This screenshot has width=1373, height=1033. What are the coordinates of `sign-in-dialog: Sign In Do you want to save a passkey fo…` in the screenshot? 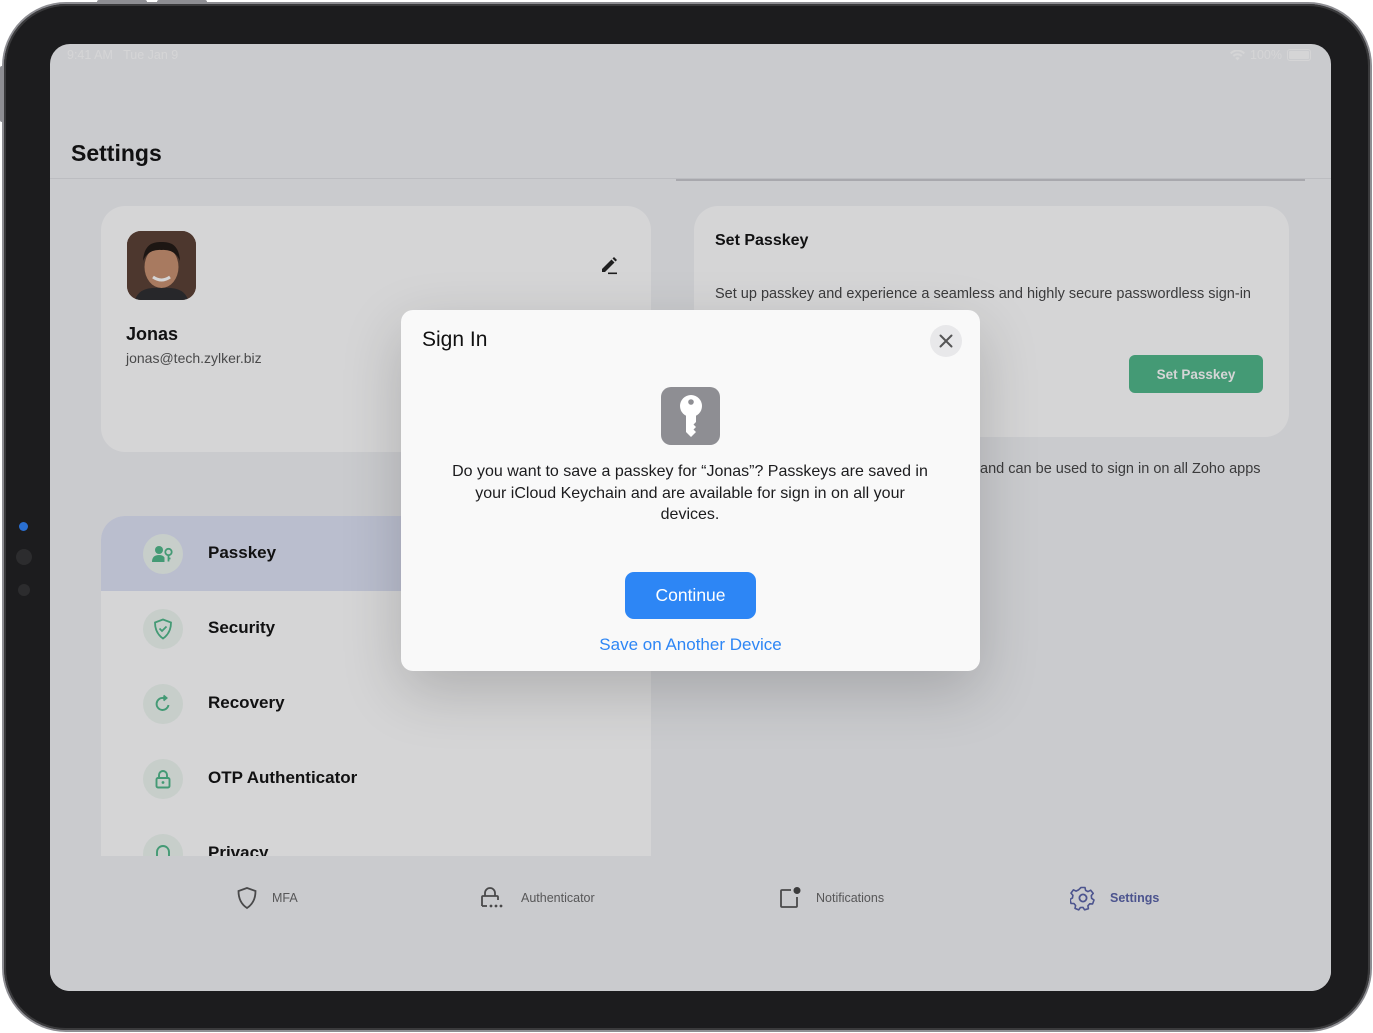 It's located at (690, 490).